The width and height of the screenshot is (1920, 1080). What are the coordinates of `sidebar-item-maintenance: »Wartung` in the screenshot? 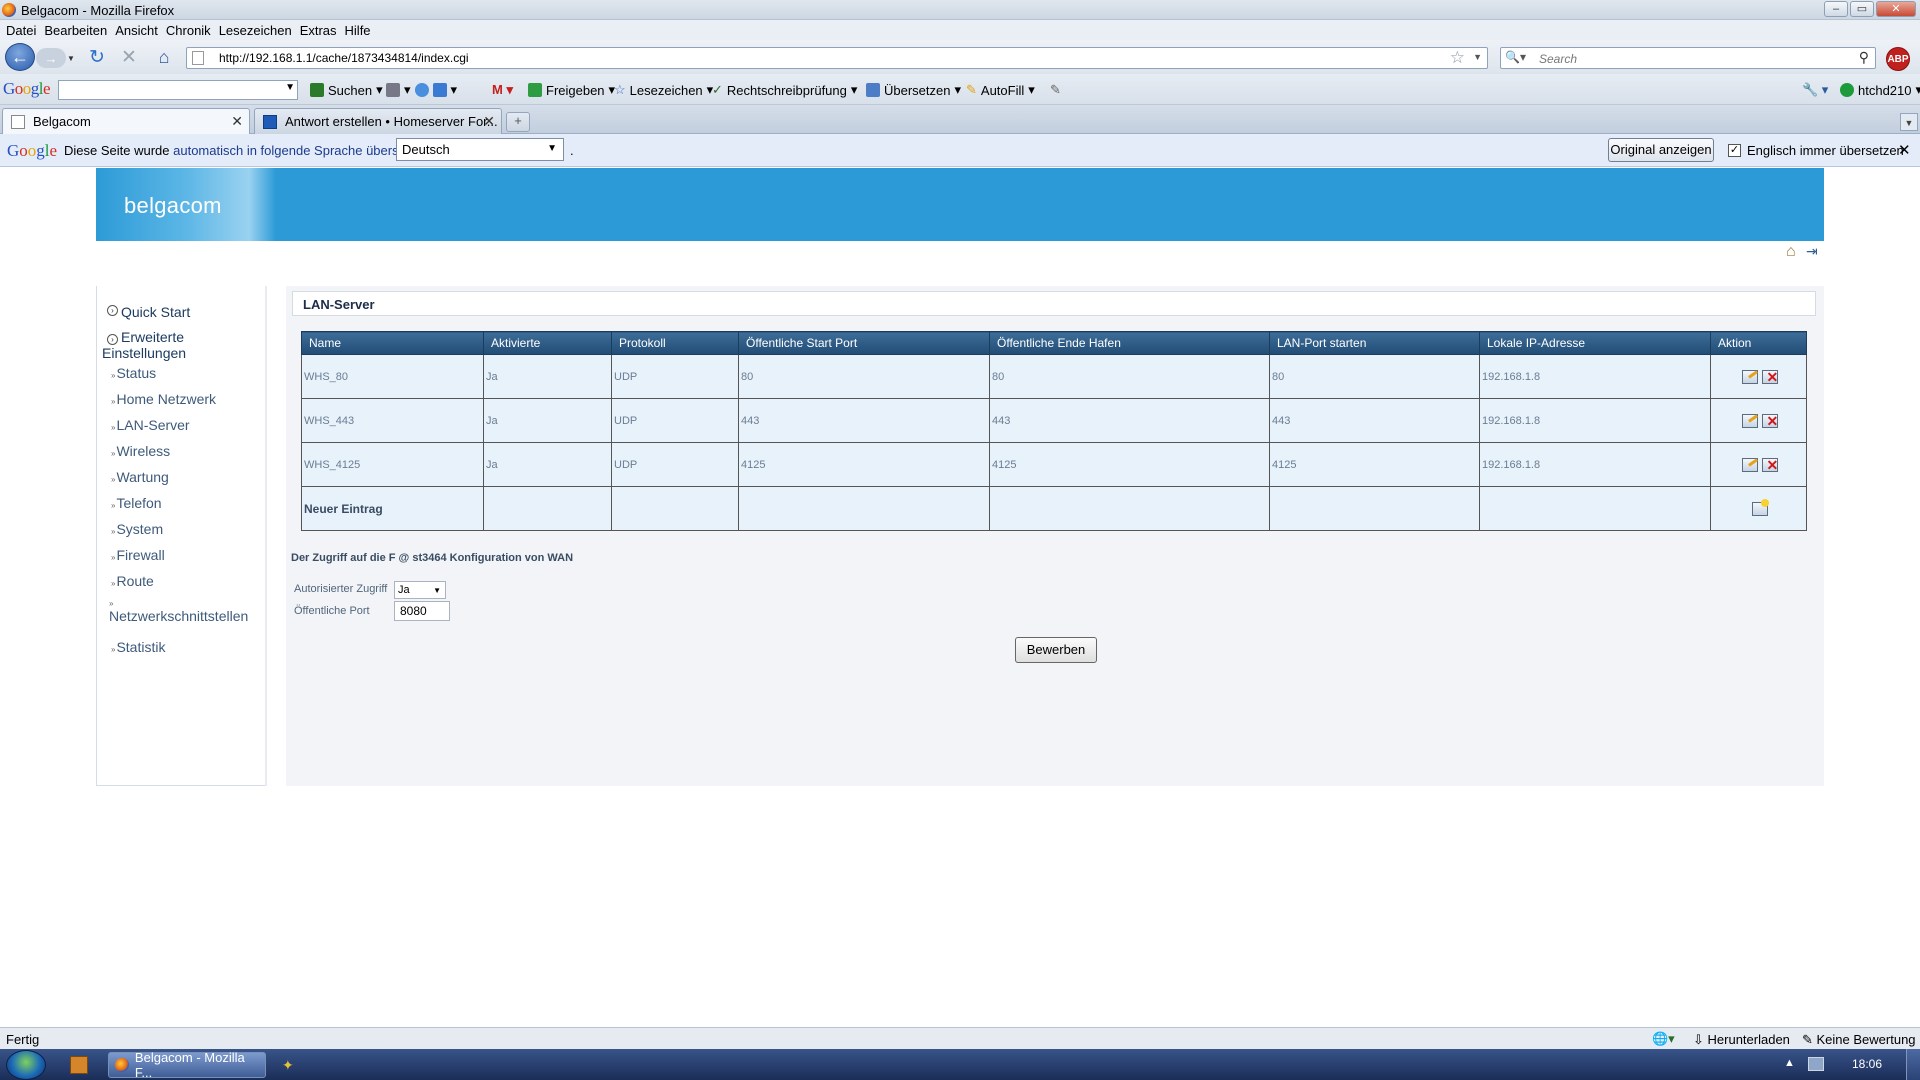 It's located at (140, 477).